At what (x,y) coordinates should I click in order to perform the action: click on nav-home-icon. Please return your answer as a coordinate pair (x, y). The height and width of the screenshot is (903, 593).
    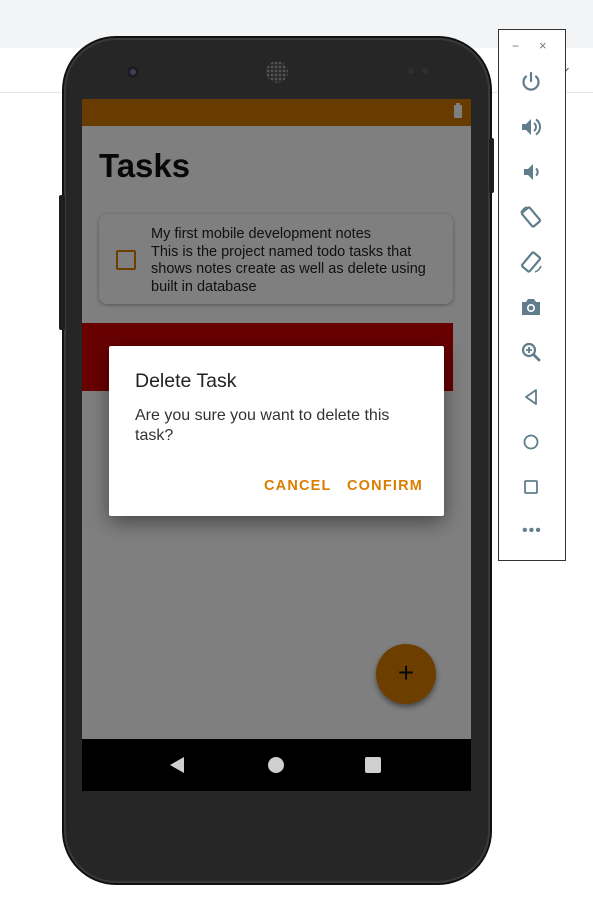
    Looking at the image, I should click on (276, 765).